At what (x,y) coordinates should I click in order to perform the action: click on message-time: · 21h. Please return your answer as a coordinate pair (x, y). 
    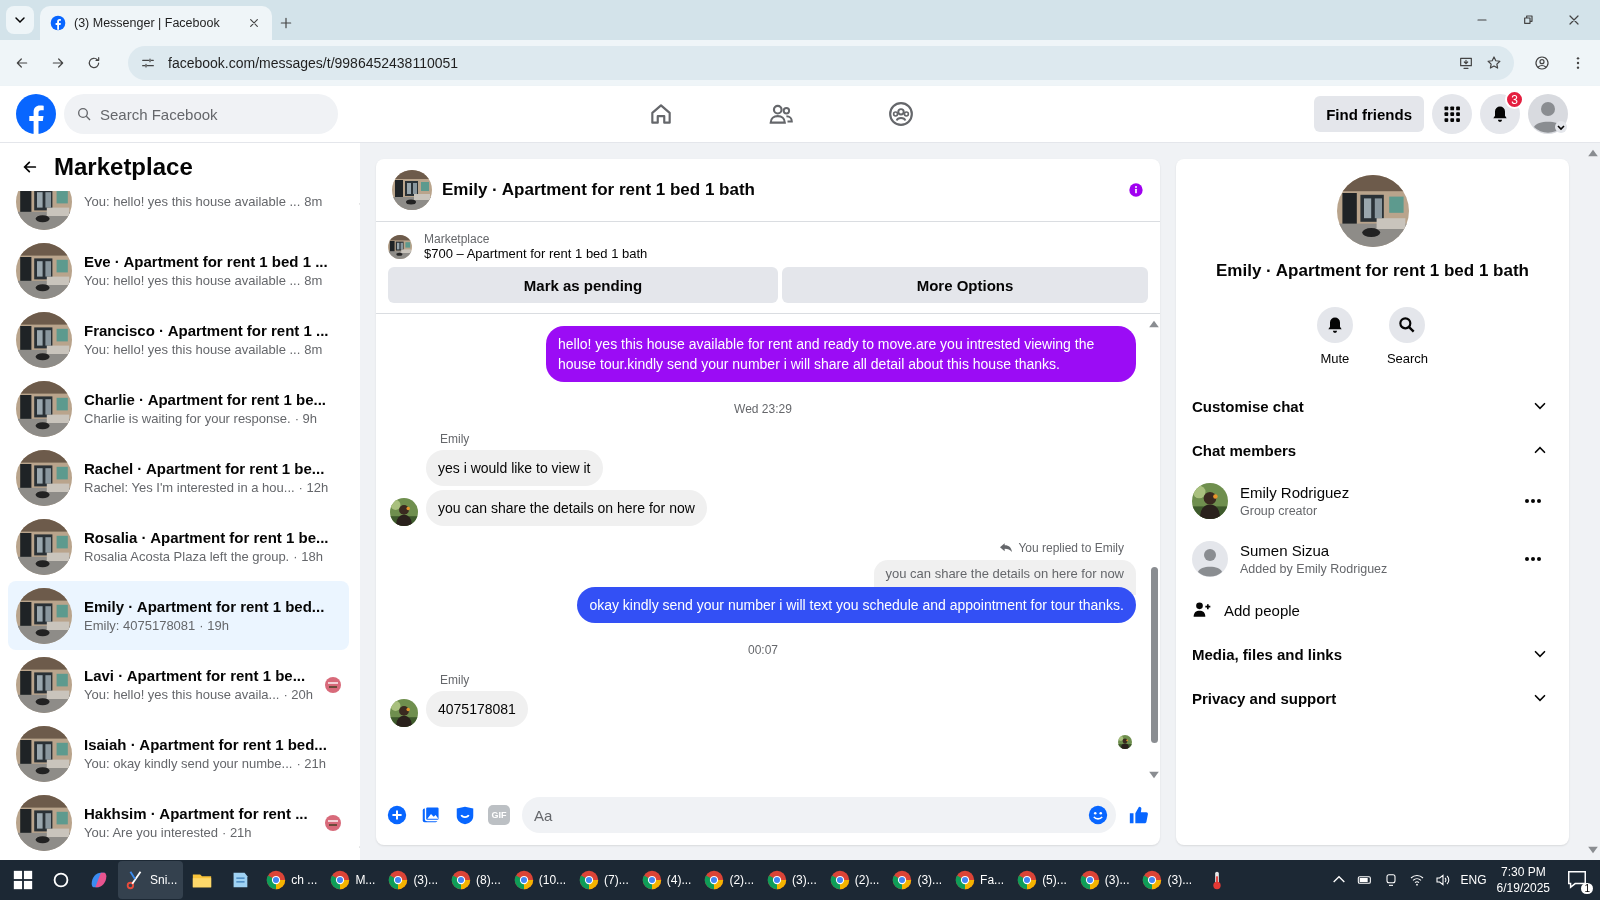
    Looking at the image, I should click on (311, 763).